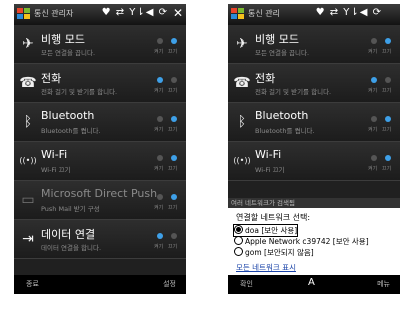  I want to click on dialog-prompt: 연결할 네트워크 선택:, so click(273, 217).